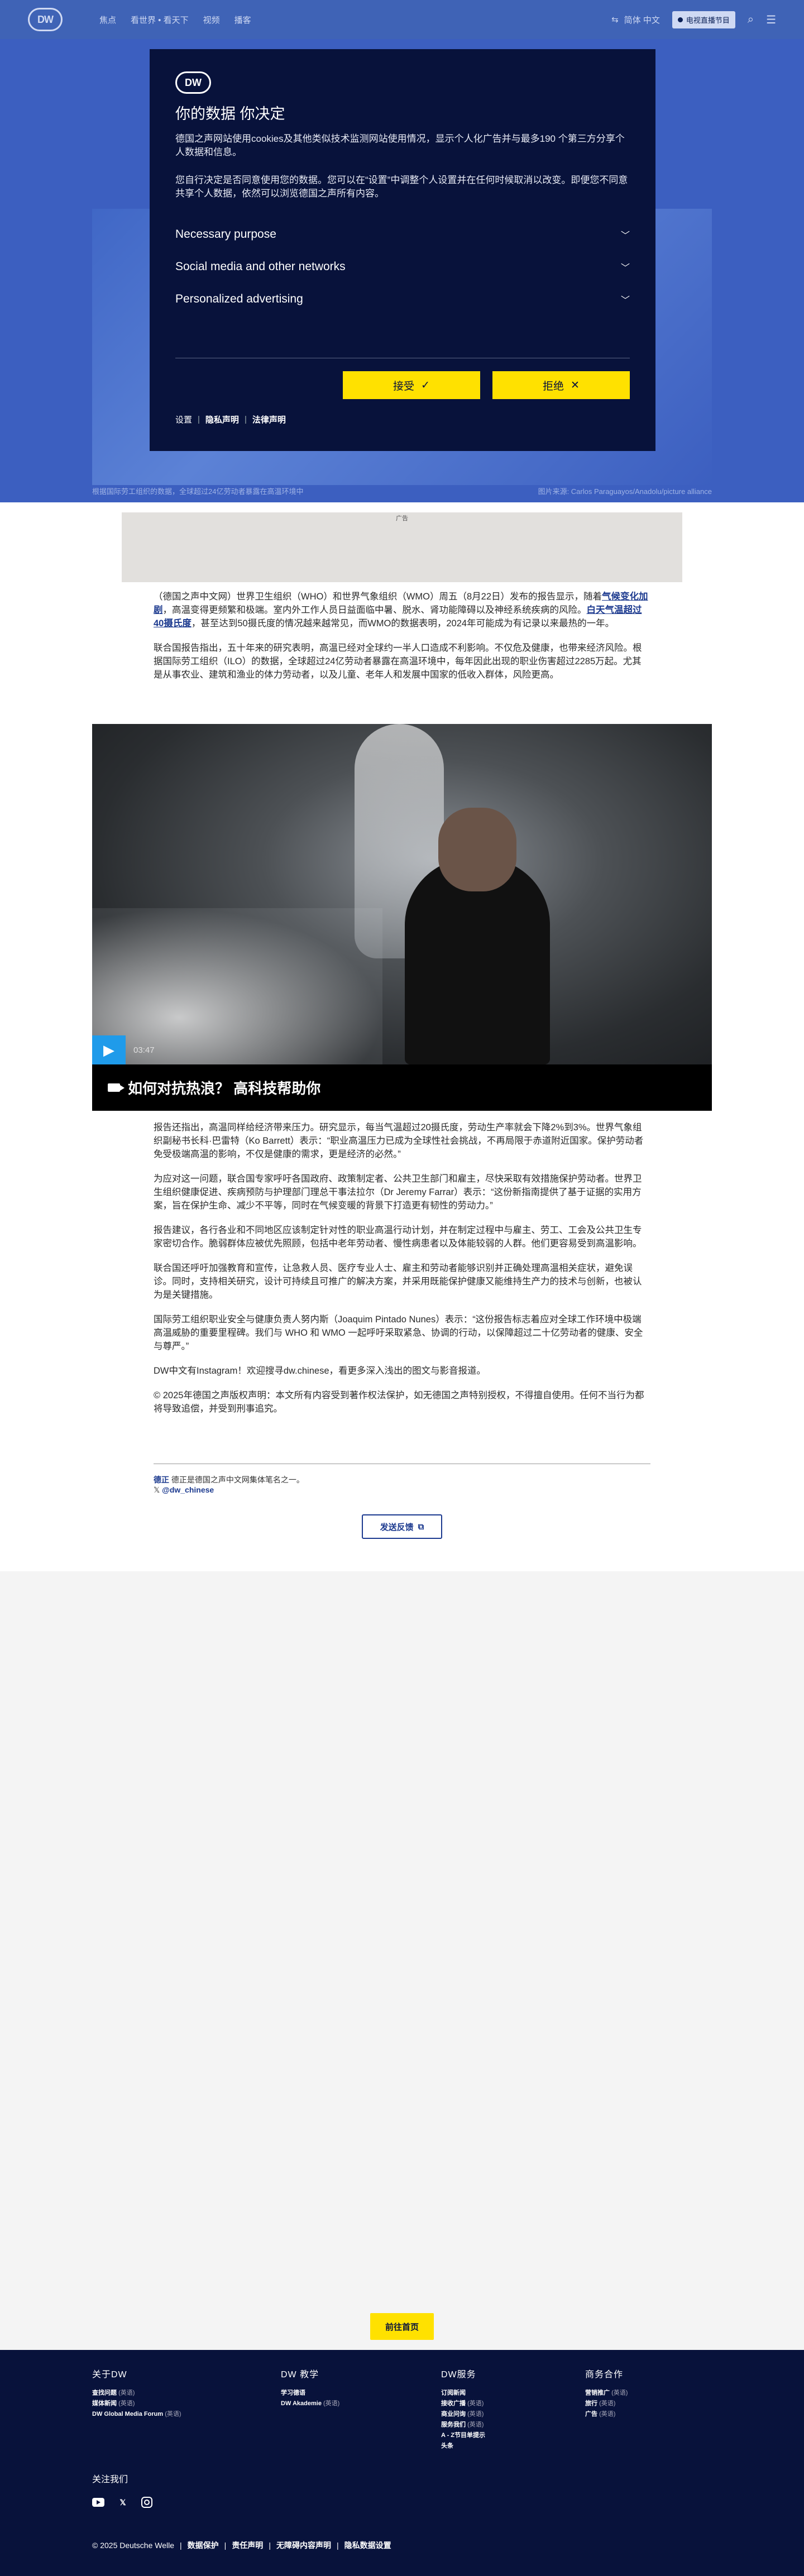 This screenshot has height=2576, width=804. Describe the element at coordinates (615, 20) in the screenshot. I see `language-icon: ⇆` at that location.